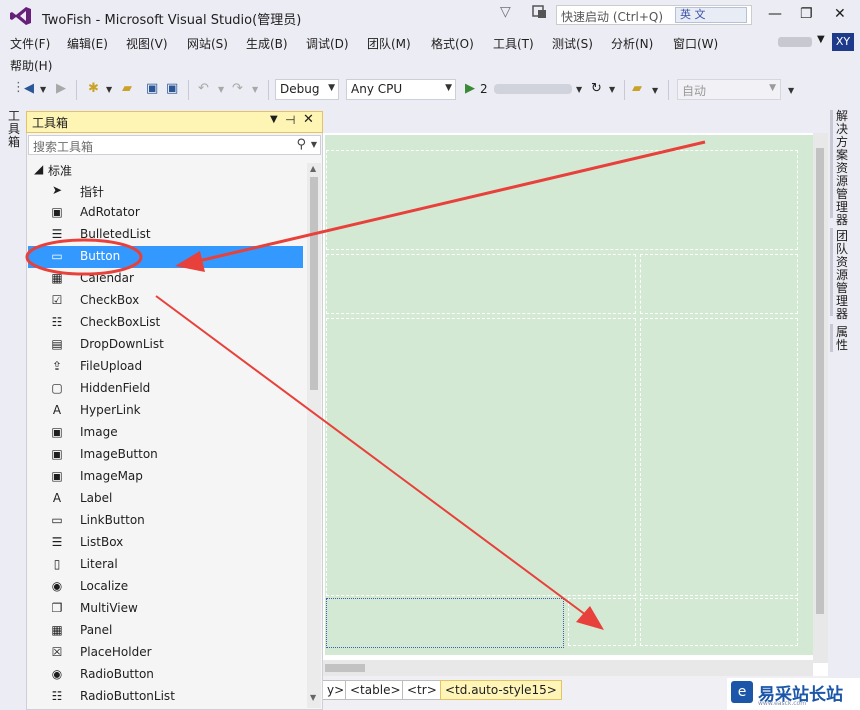  I want to click on avatar: XY, so click(843, 42).